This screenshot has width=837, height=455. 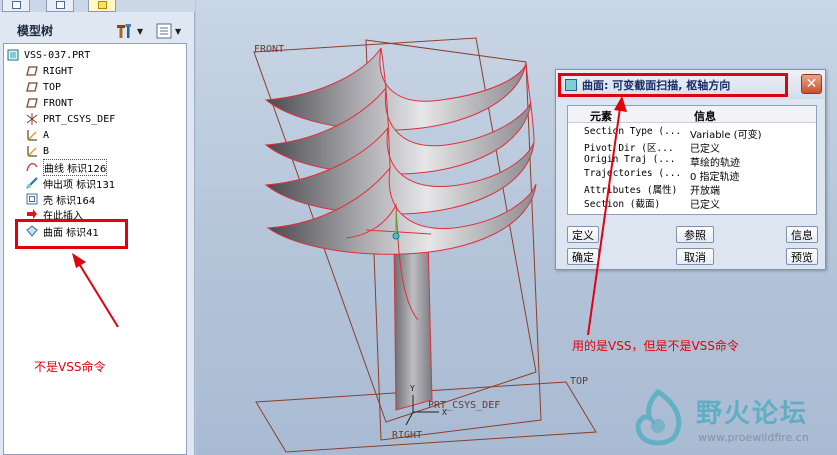 I want to click on column-header-info: 信息, so click(x=705, y=116).